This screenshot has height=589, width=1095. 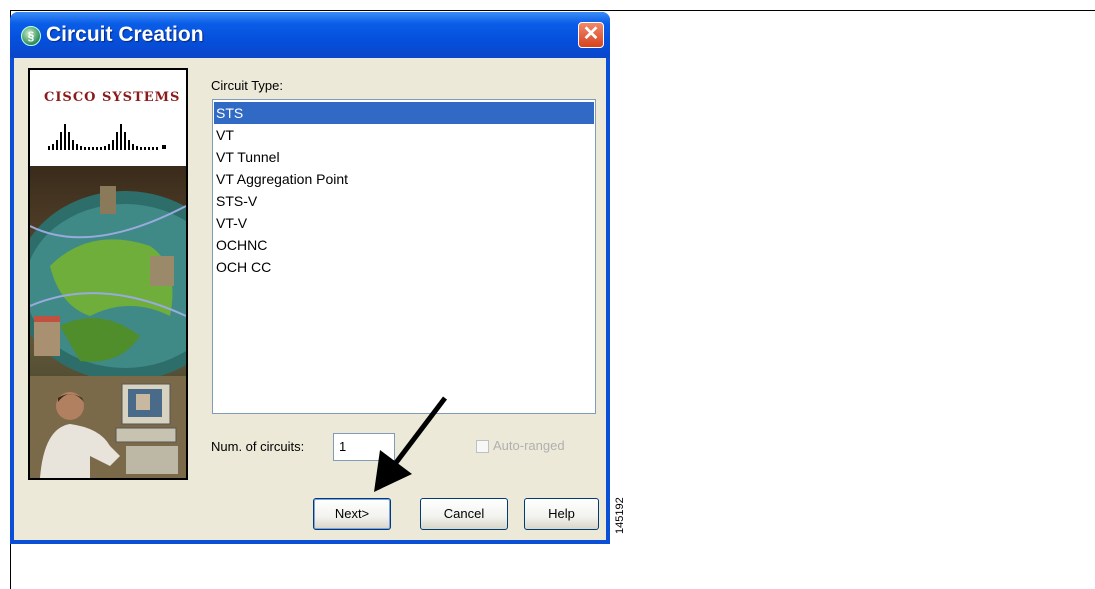 I want to click on num-circuits-input: 1, so click(x=364, y=447).